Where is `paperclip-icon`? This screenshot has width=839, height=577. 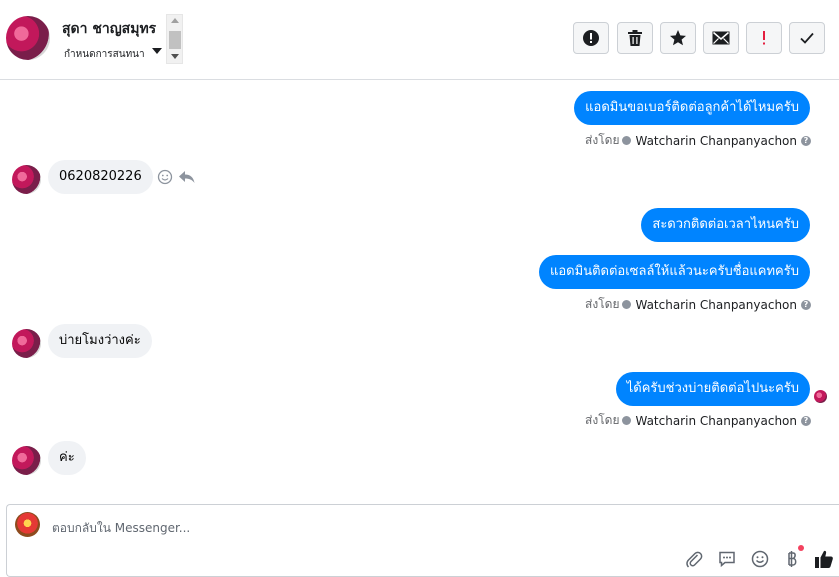 paperclip-icon is located at coordinates (694, 559).